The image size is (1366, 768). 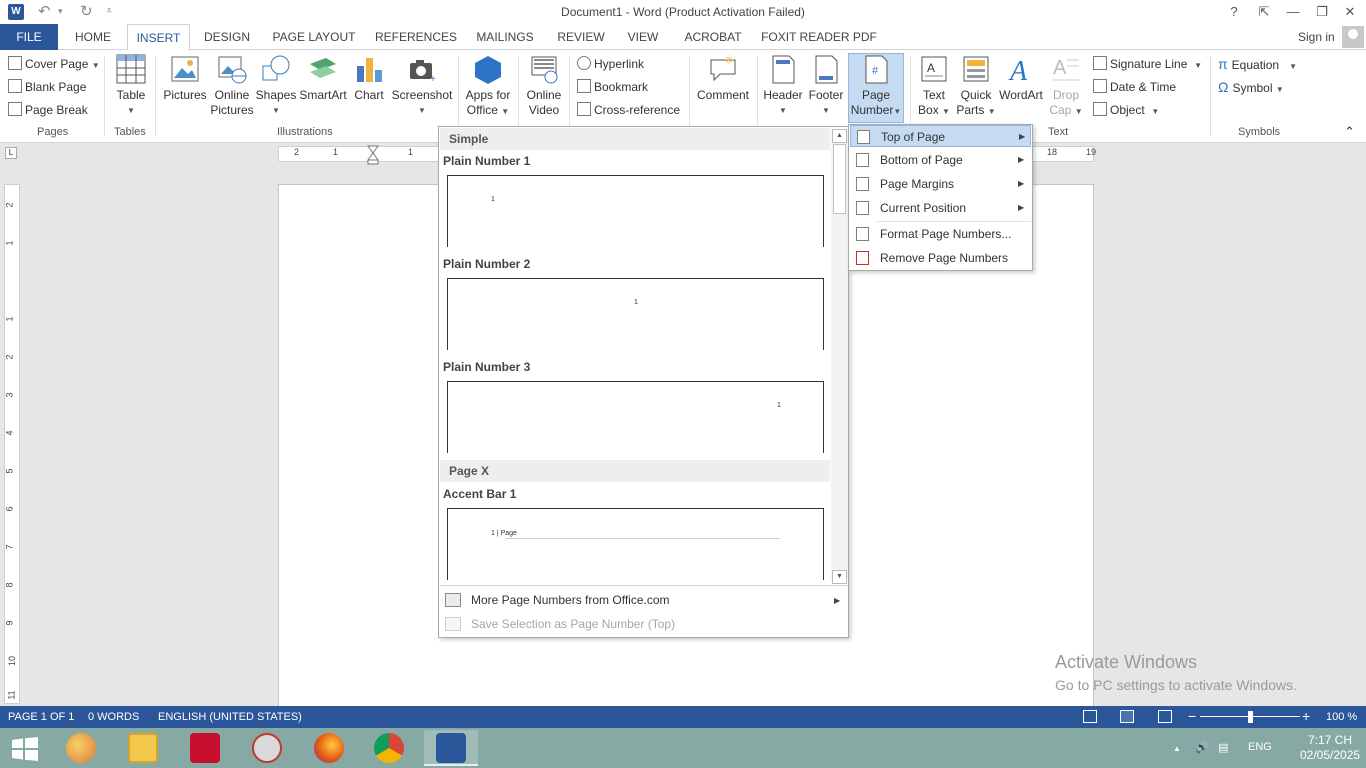 What do you see at coordinates (143, 748) in the screenshot?
I see `file-explorer-icon` at bounding box center [143, 748].